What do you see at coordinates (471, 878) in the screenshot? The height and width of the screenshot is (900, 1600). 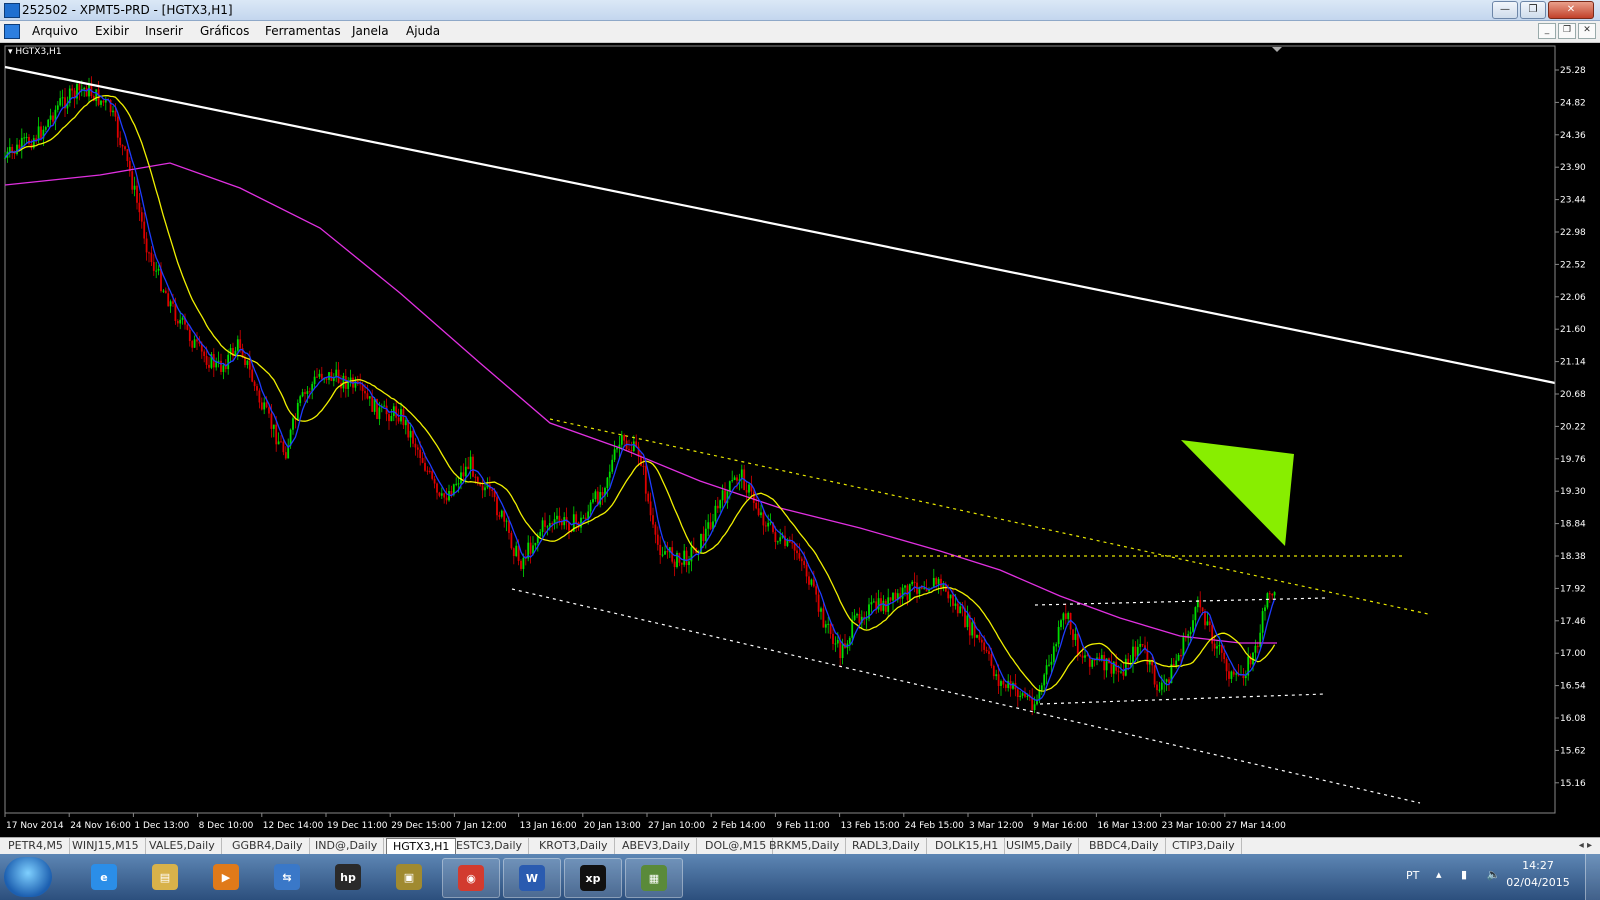 I see `taskbar-chrome: ◉` at bounding box center [471, 878].